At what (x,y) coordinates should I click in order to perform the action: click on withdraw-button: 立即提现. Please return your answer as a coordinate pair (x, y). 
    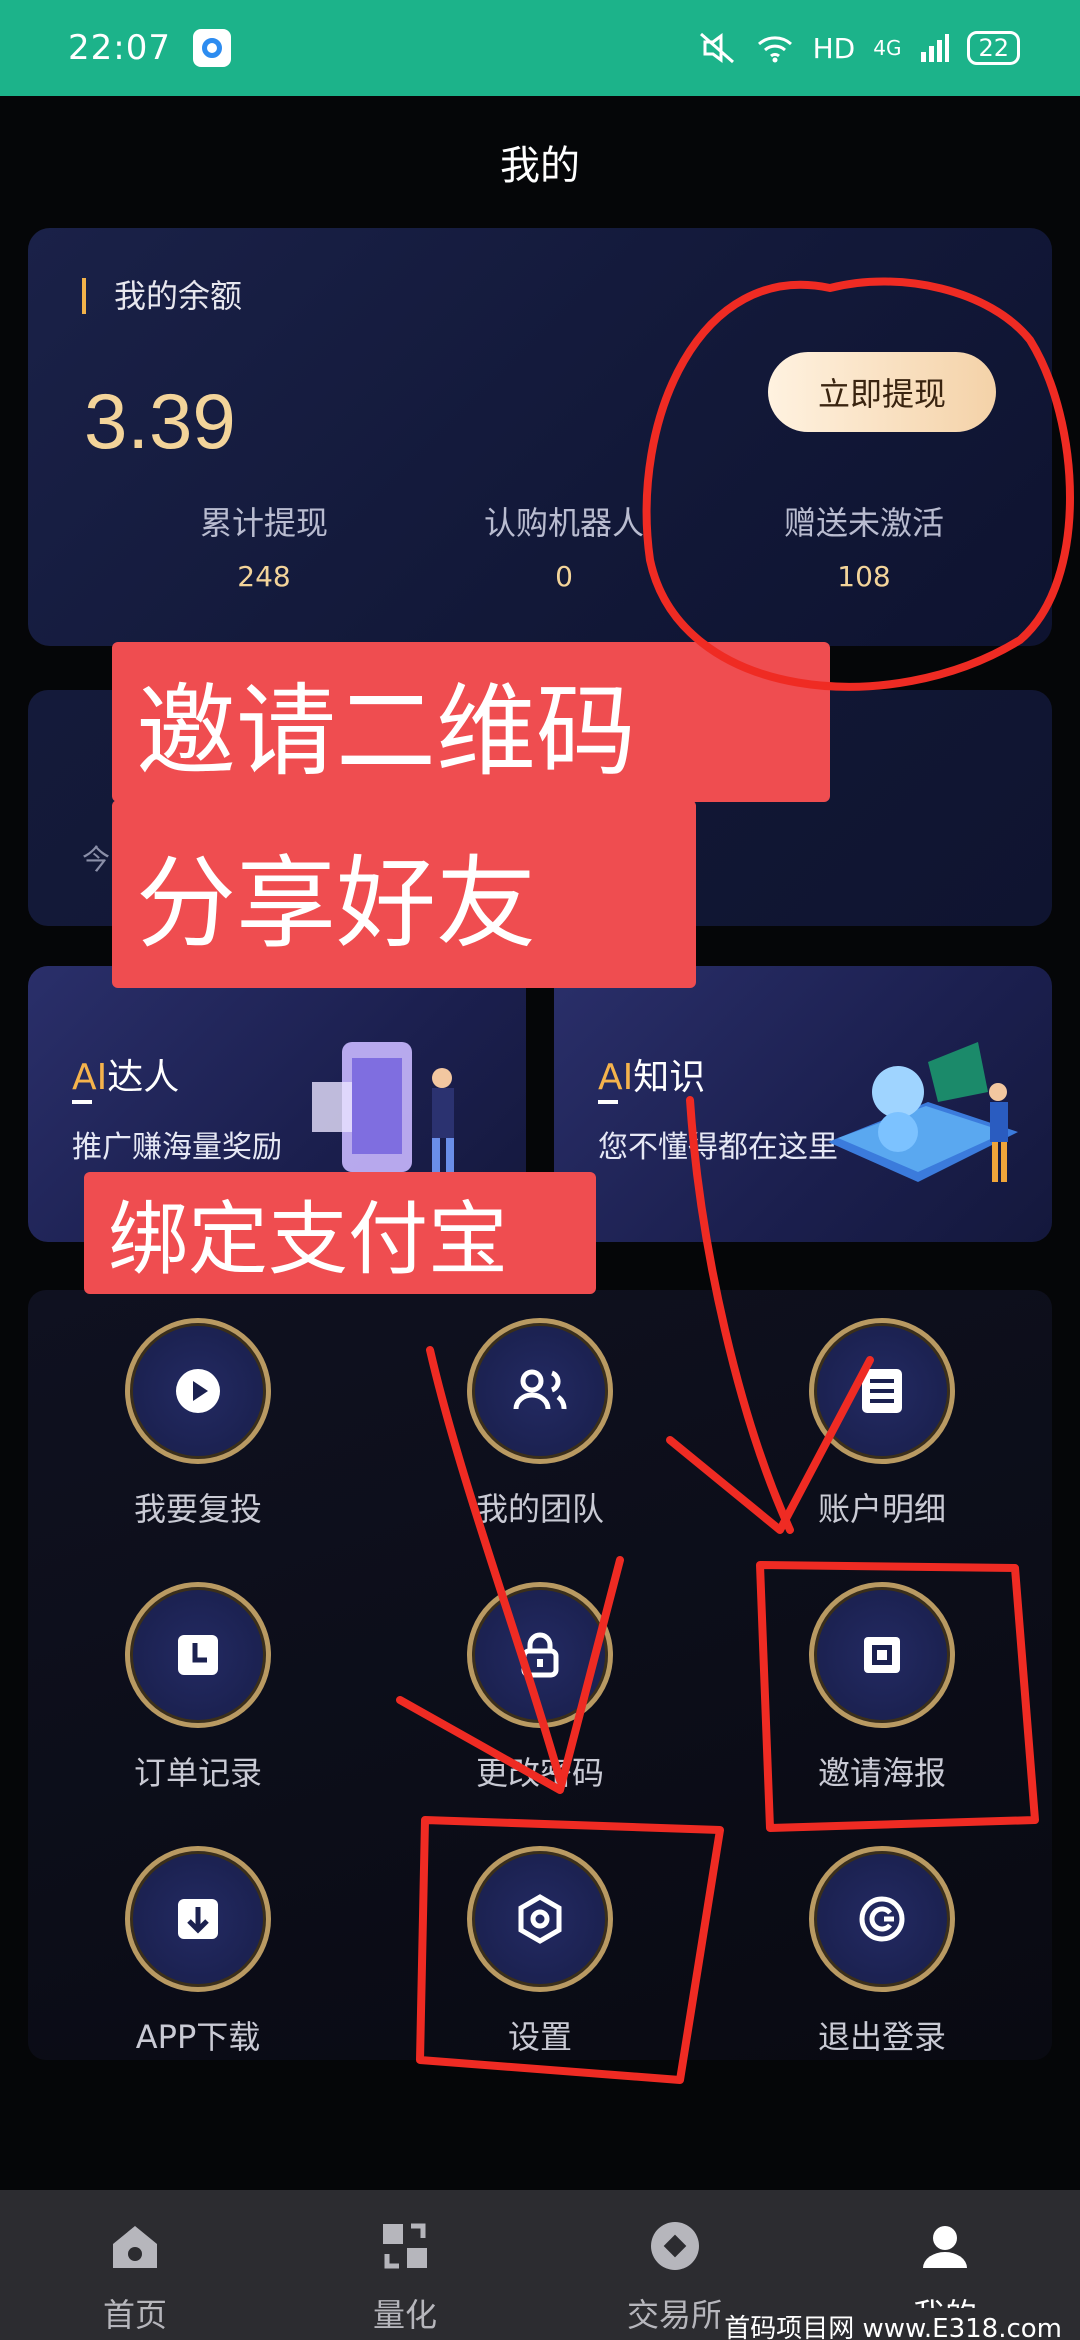
    Looking at the image, I should click on (882, 392).